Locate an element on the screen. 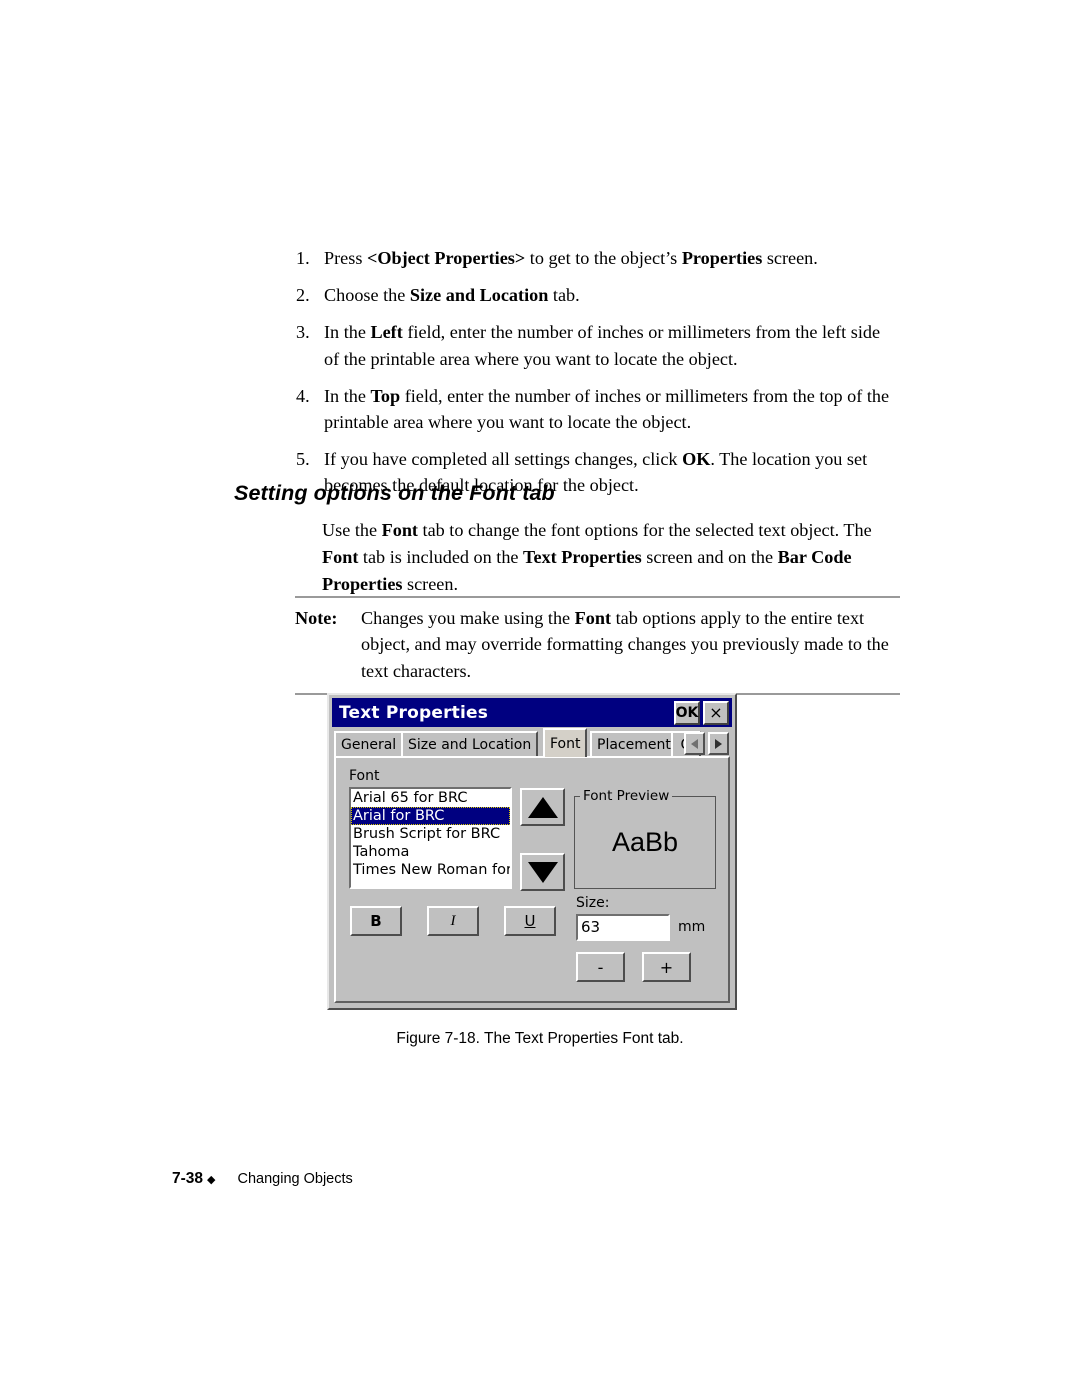 The width and height of the screenshot is (1080, 1397). emphasis-text: Text Properties is located at coordinates (582, 556).